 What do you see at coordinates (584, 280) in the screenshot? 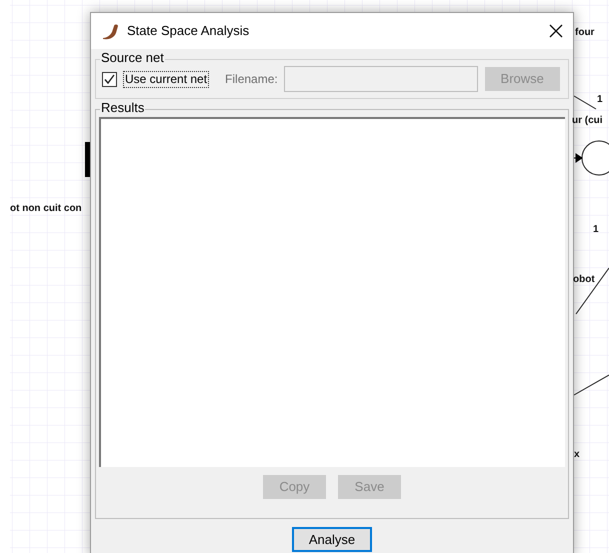
I see `node-label: obot` at bounding box center [584, 280].